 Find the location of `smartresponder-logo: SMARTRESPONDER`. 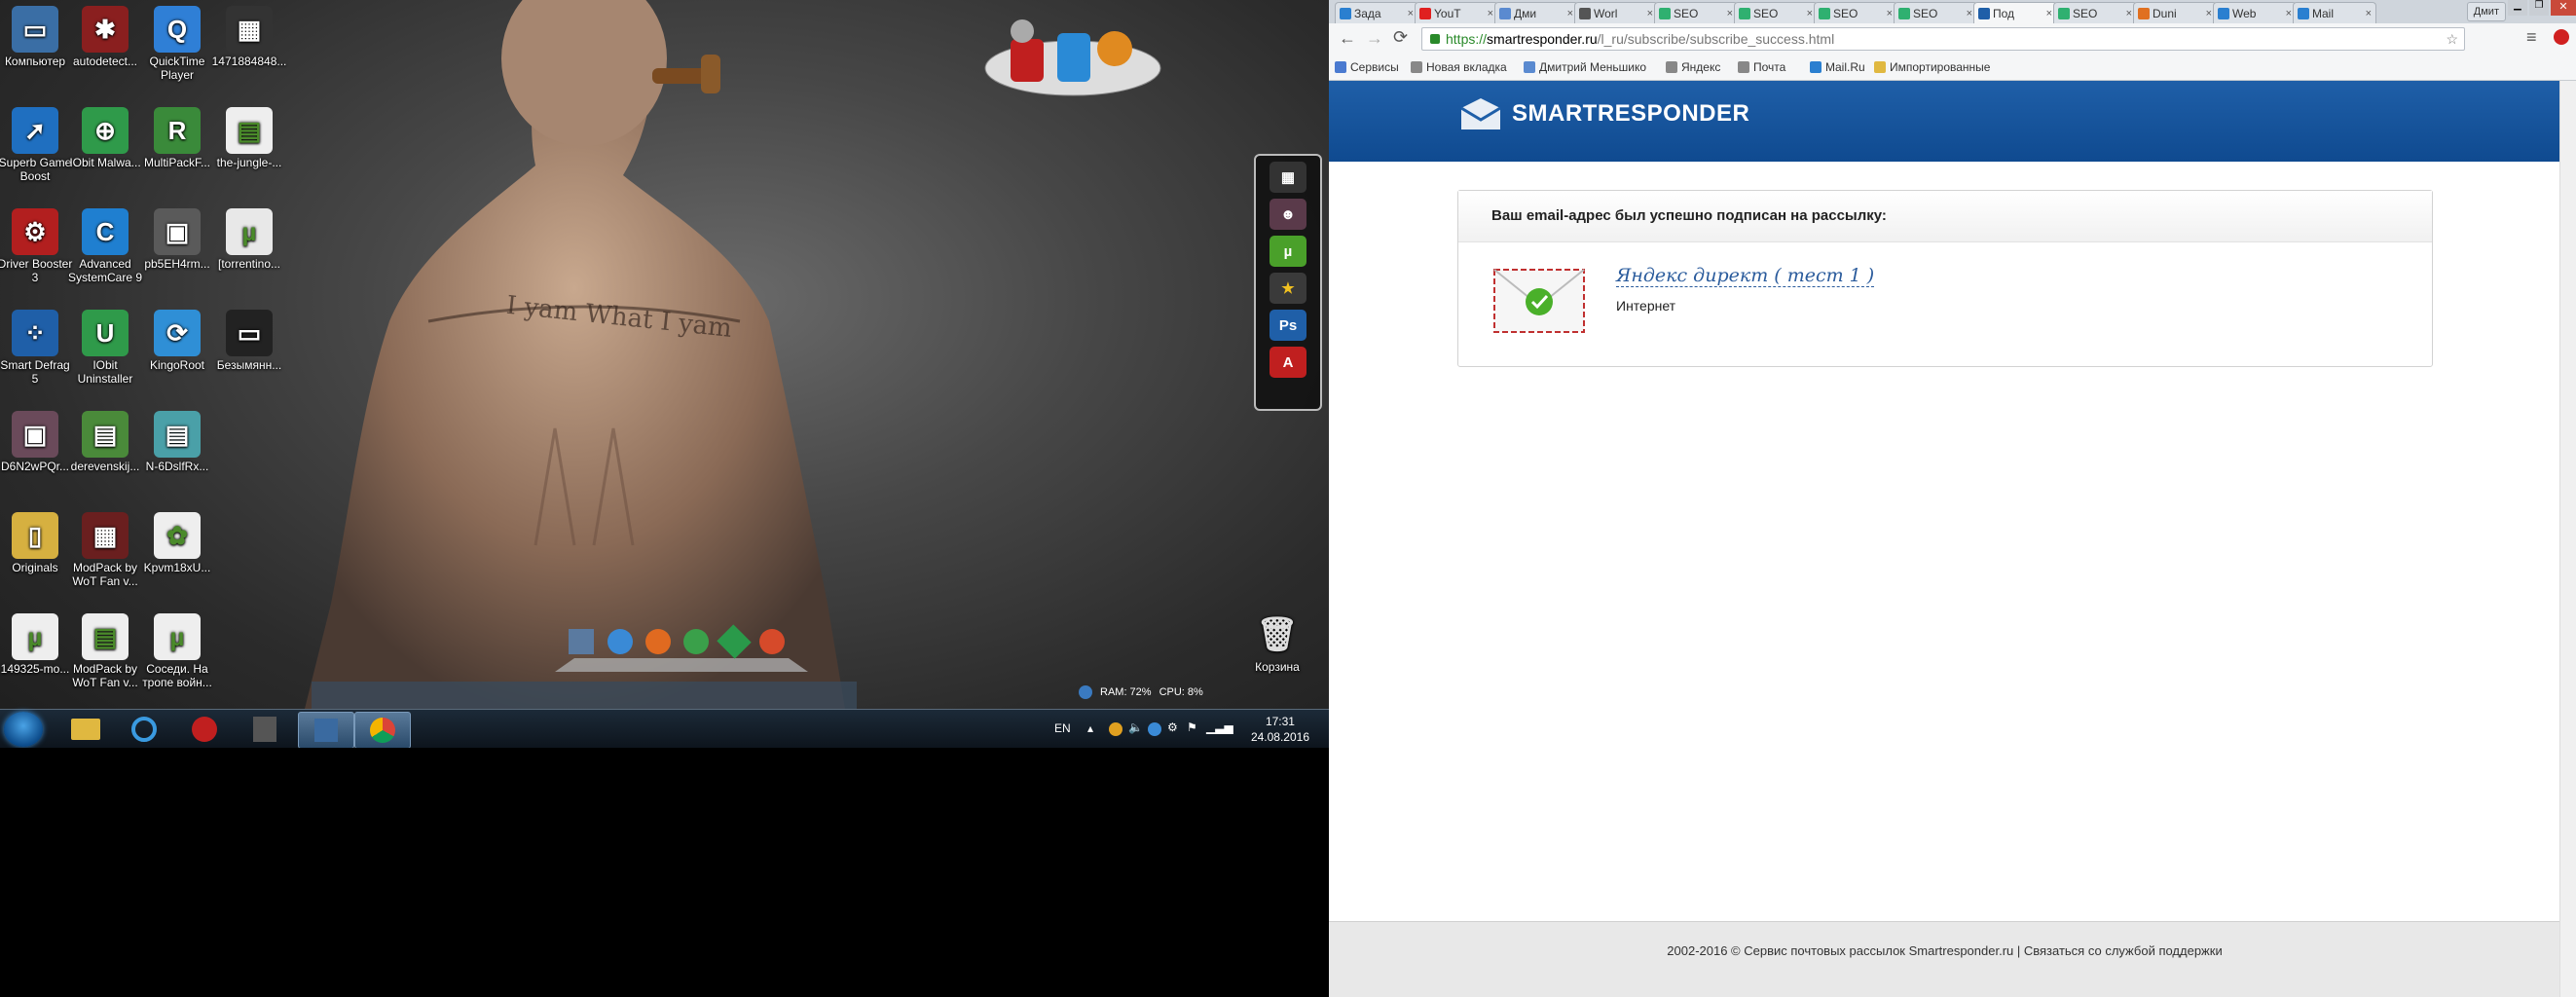

smartresponder-logo: SMARTRESPONDER is located at coordinates (1603, 113).